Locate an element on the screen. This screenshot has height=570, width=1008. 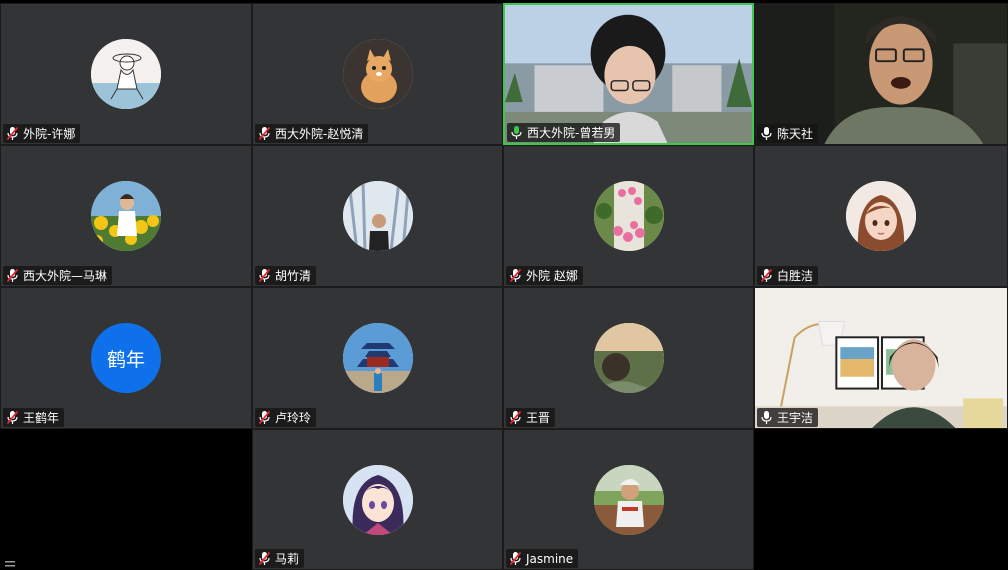
participant-name: Jasmine is located at coordinates (550, 558).